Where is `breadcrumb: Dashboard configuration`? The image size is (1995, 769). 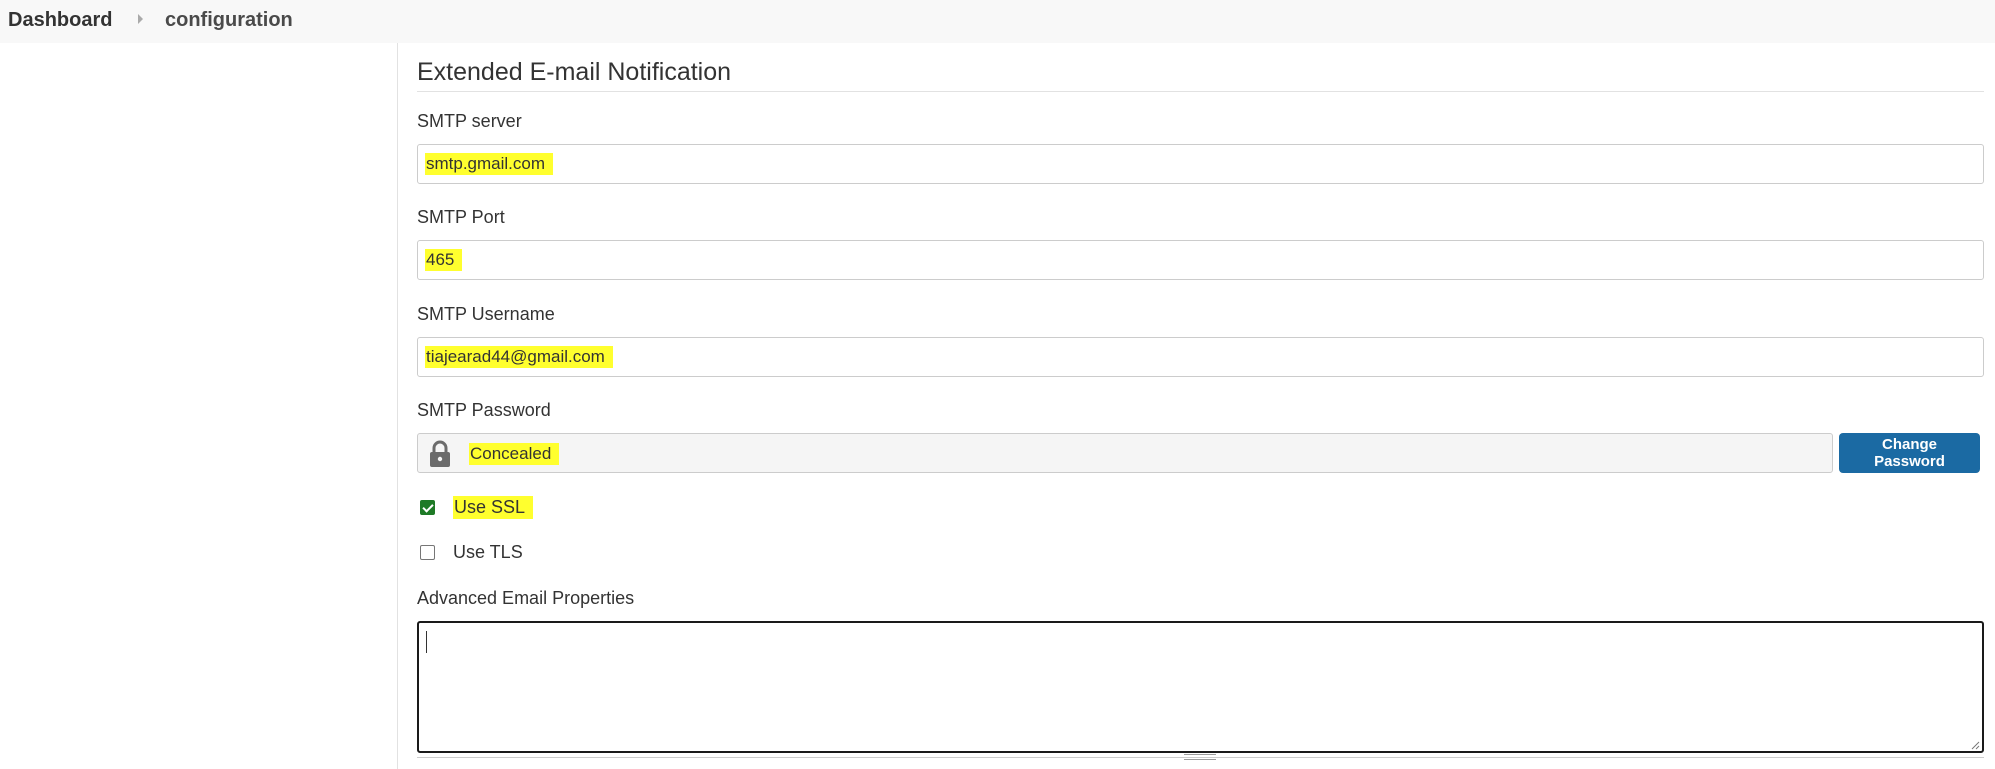 breadcrumb: Dashboard configuration is located at coordinates (997, 21).